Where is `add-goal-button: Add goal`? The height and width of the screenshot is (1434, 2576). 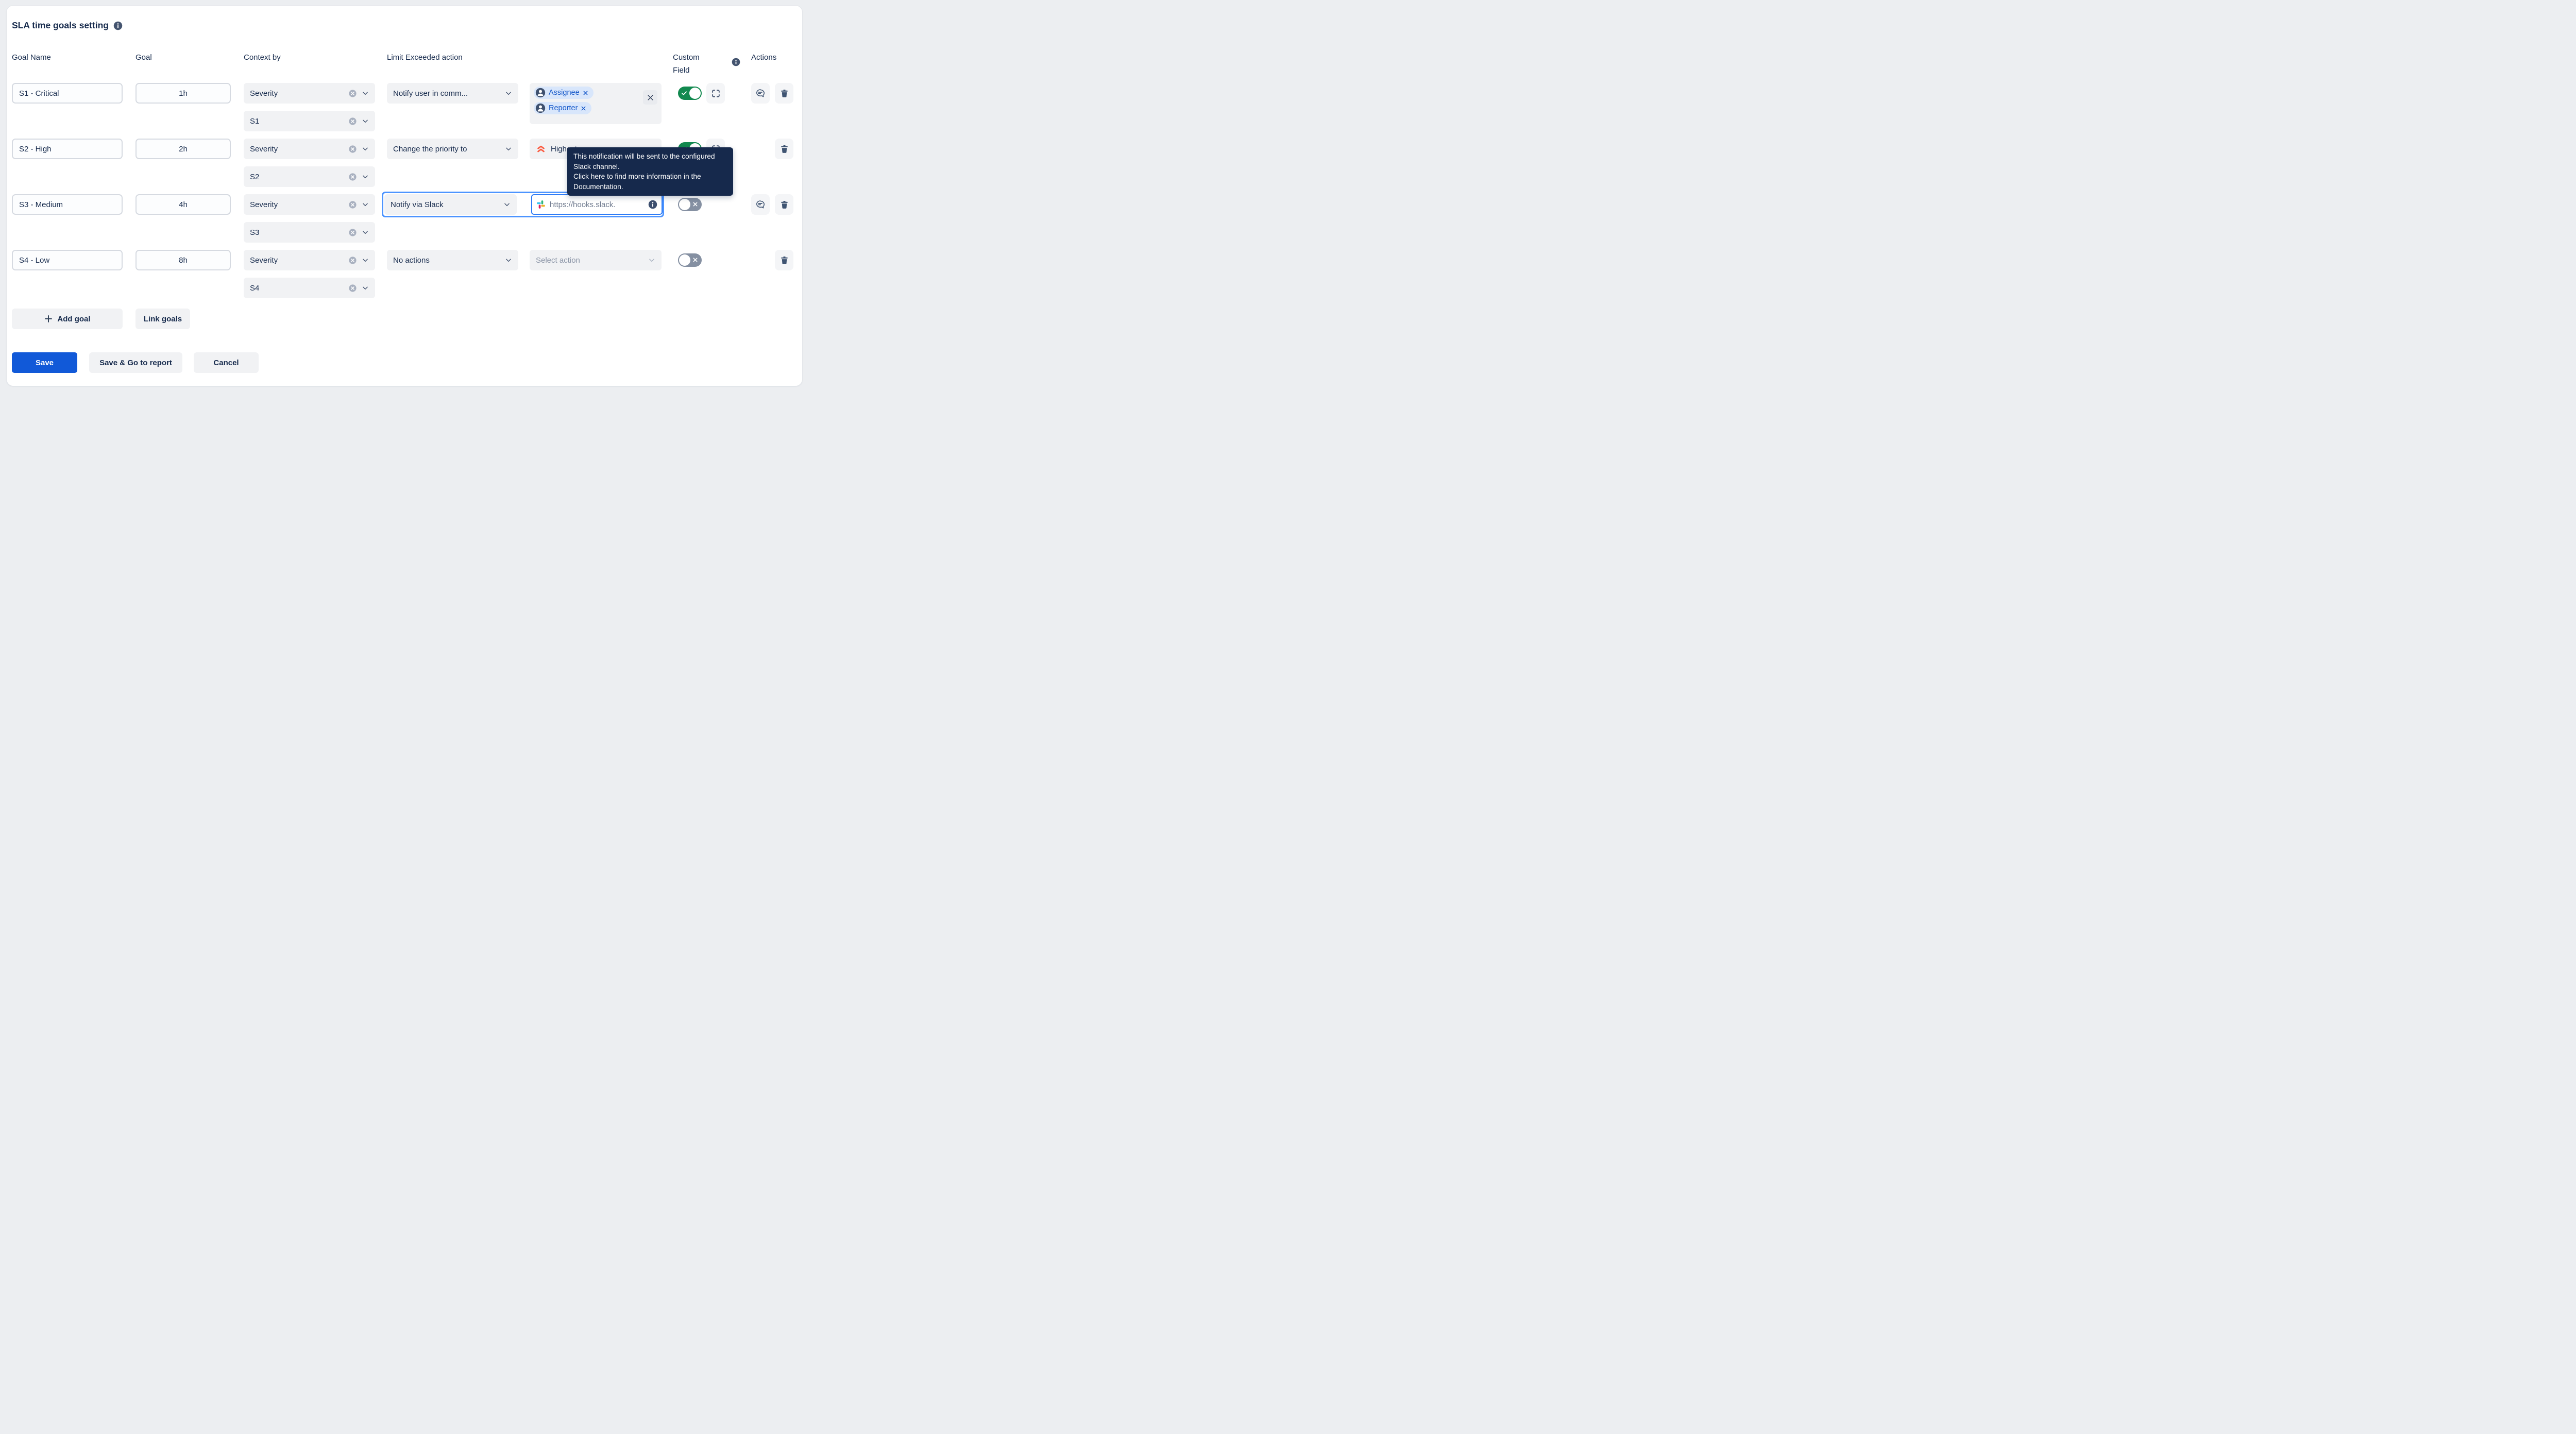 add-goal-button: Add goal is located at coordinates (67, 319).